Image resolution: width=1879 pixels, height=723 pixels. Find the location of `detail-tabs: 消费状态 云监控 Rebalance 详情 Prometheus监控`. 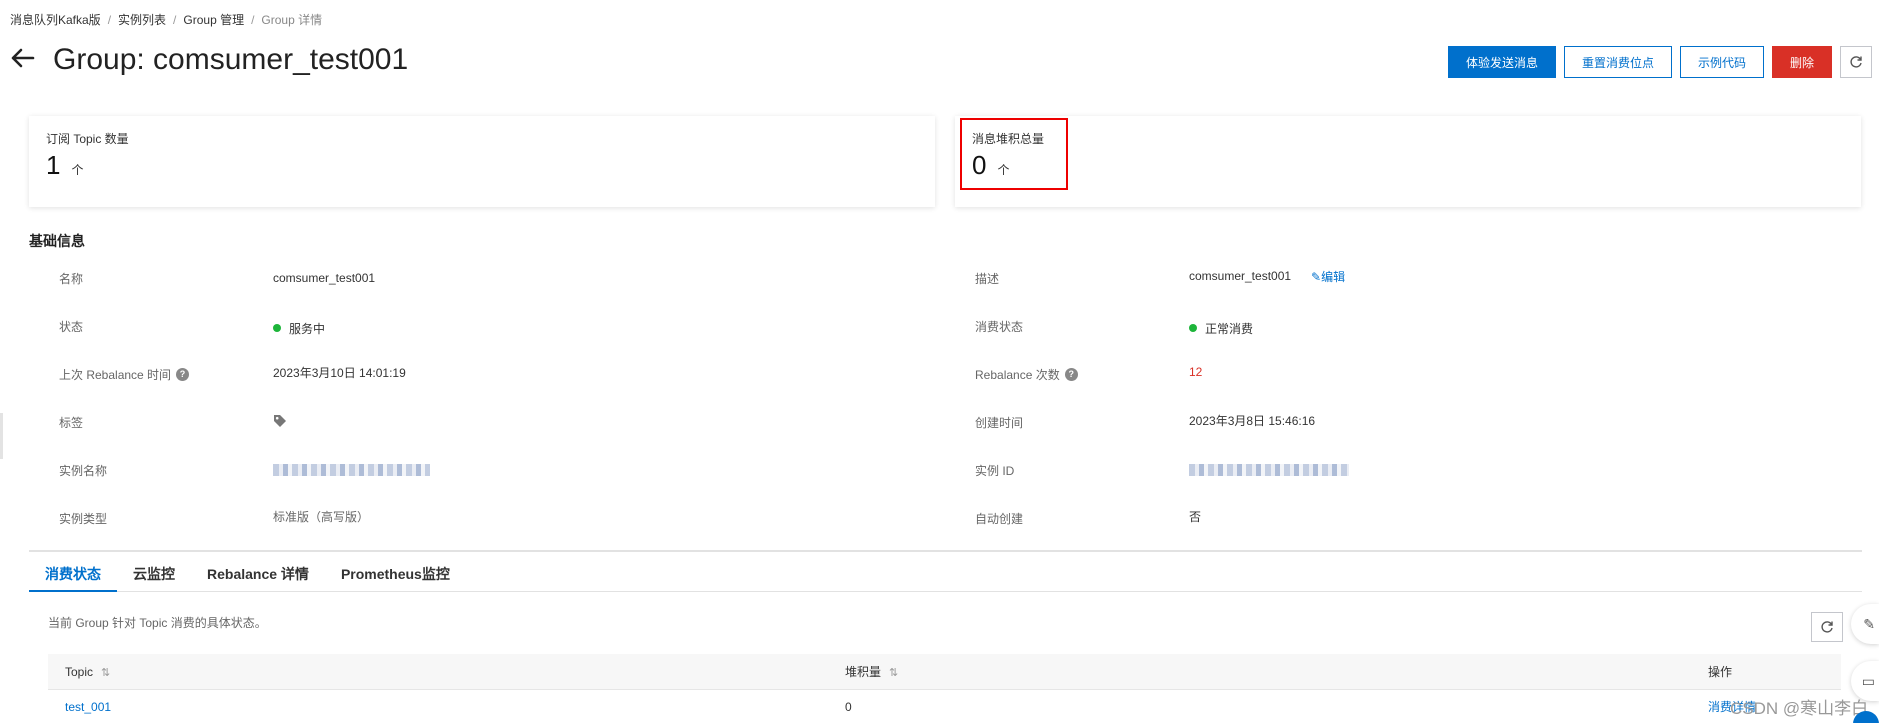

detail-tabs: 消费状态 云监控 Rebalance 详情 Prometheus监控 is located at coordinates (945, 574).